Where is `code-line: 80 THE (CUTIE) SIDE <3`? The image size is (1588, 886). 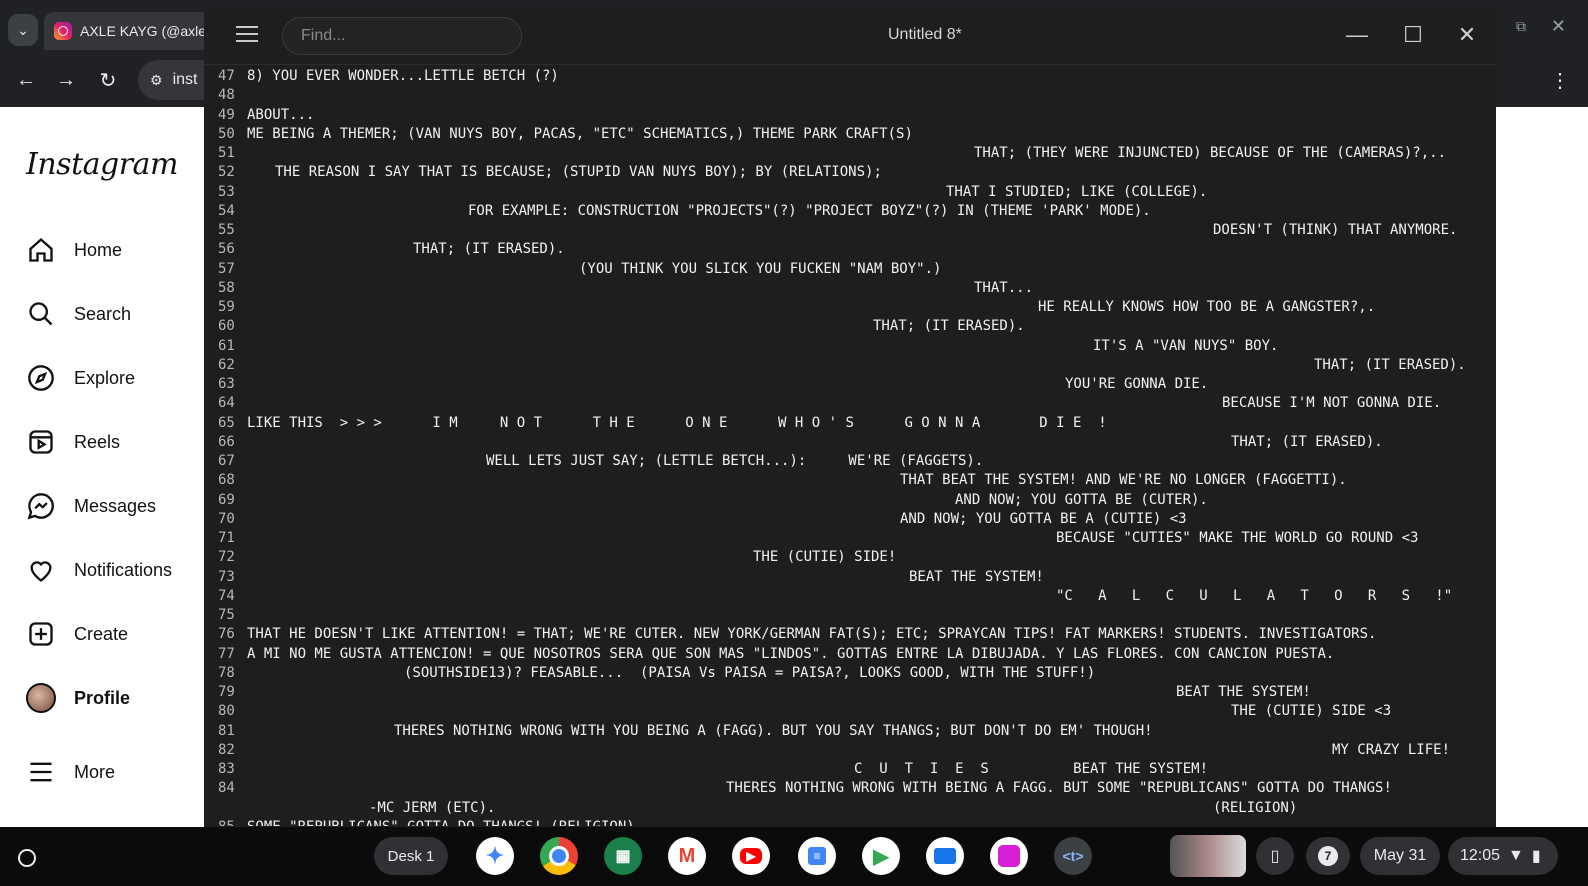 code-line: 80 THE (CUTIE) SIDE <3 is located at coordinates (850, 712).